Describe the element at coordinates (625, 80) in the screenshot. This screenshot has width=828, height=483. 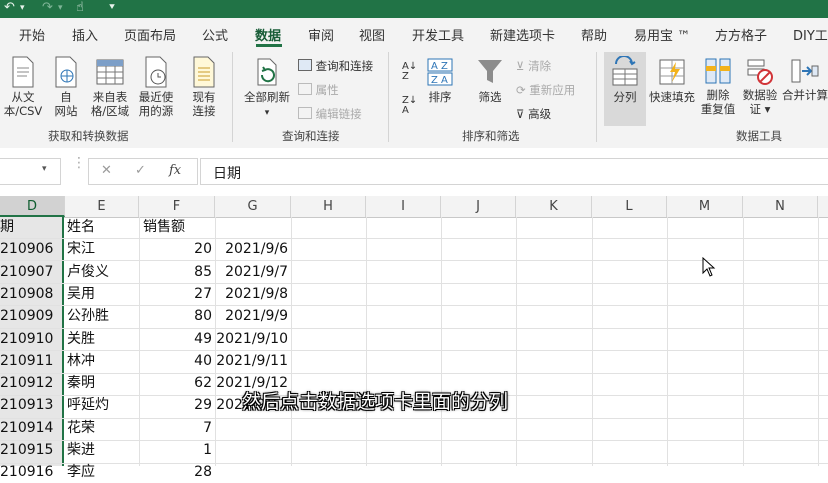
I see `text-to-columns-button: 分列` at that location.